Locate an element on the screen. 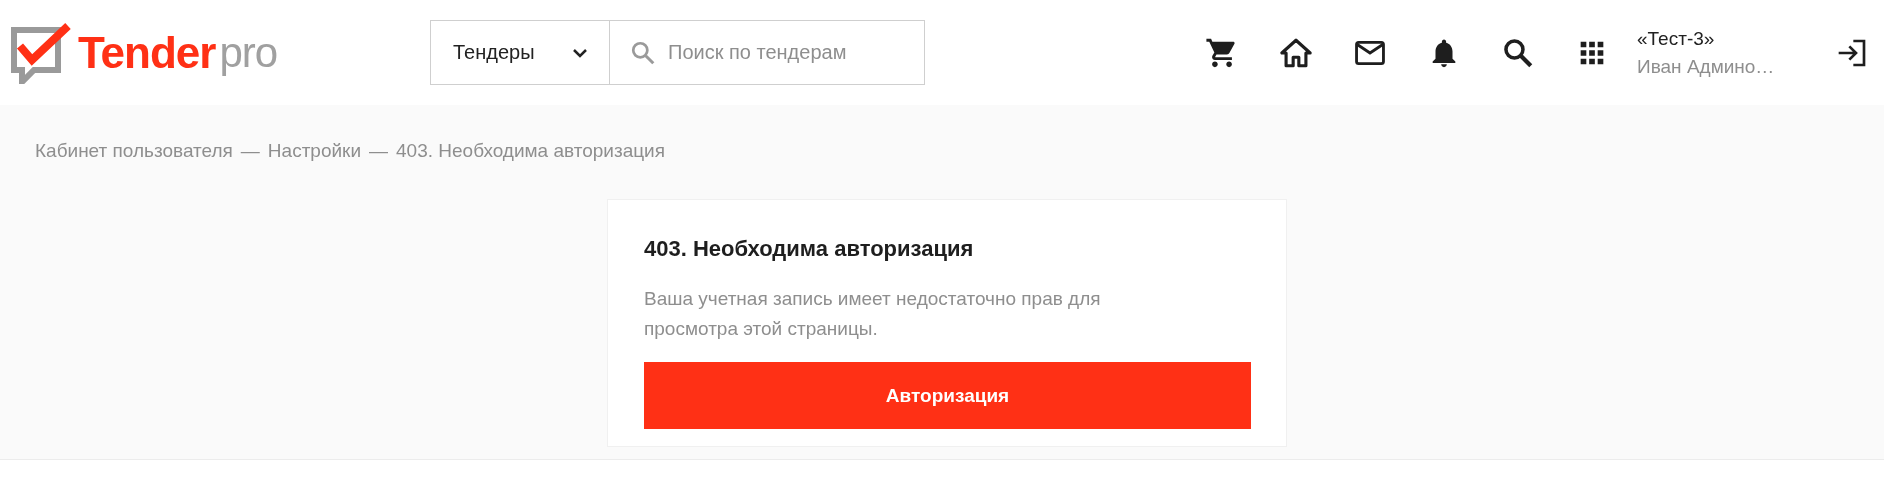  chevron-icon is located at coordinates (580, 52).